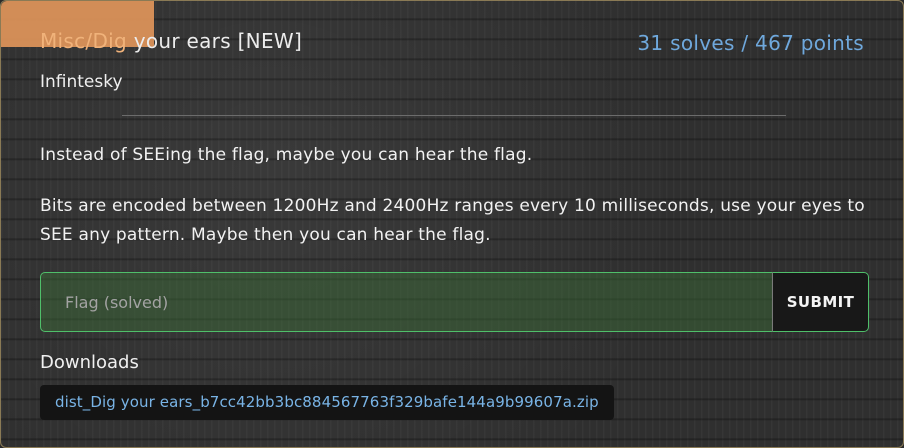  What do you see at coordinates (820, 302) in the screenshot?
I see `submit-button: SUBMIT` at bounding box center [820, 302].